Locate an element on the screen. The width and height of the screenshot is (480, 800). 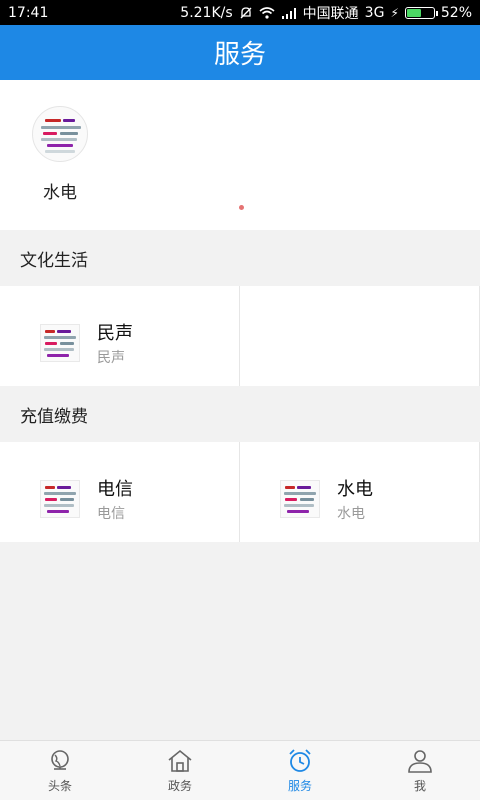
user-icon is located at coordinates (420, 761).